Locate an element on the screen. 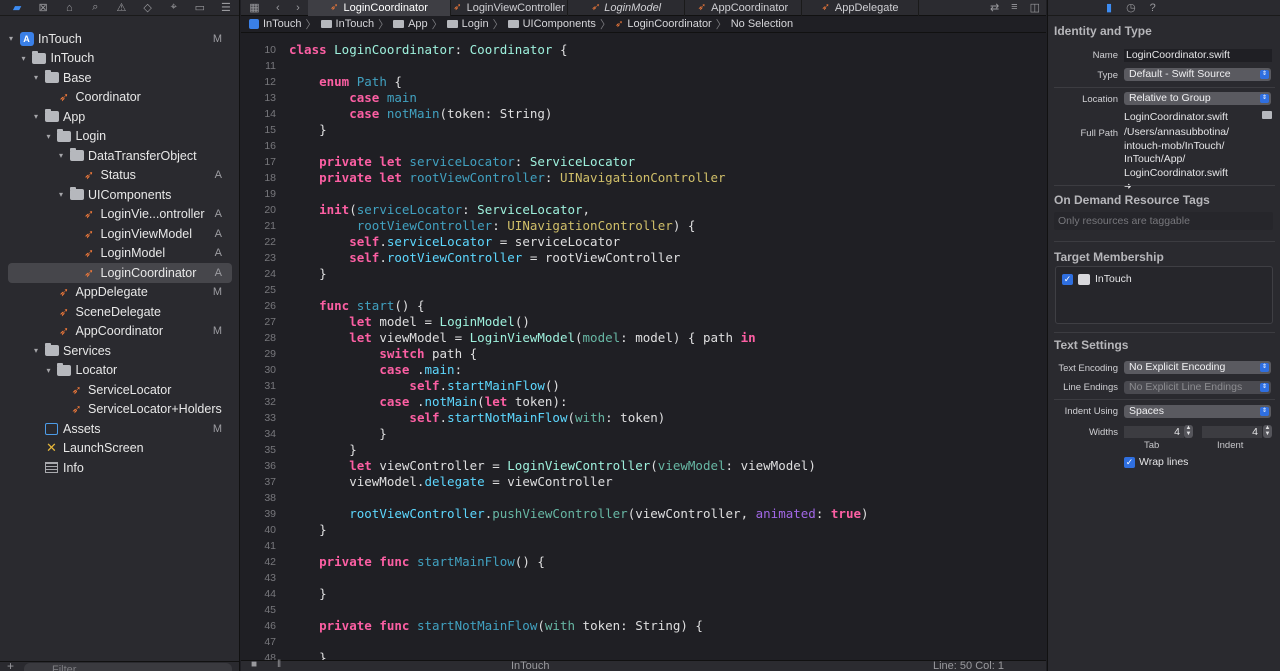 This screenshot has height=671, width=1280. tree-item: ▾ Locator is located at coordinates (120, 371).